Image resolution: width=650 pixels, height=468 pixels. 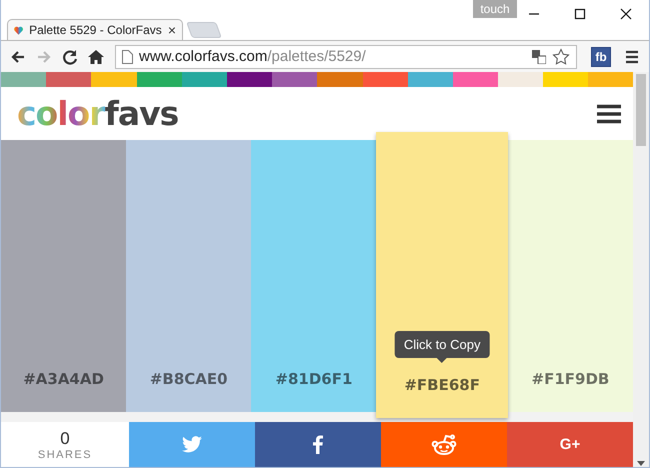 What do you see at coordinates (253, 56) in the screenshot?
I see `url-text: www.colorfavs.com/palettes/5529/` at bounding box center [253, 56].